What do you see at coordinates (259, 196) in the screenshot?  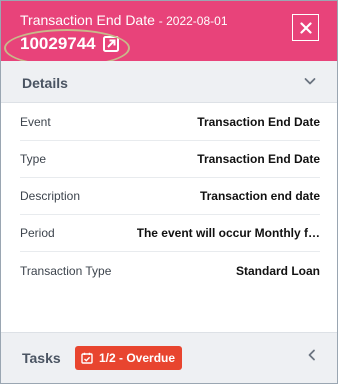 I see `detail-value: Transaction end date` at bounding box center [259, 196].